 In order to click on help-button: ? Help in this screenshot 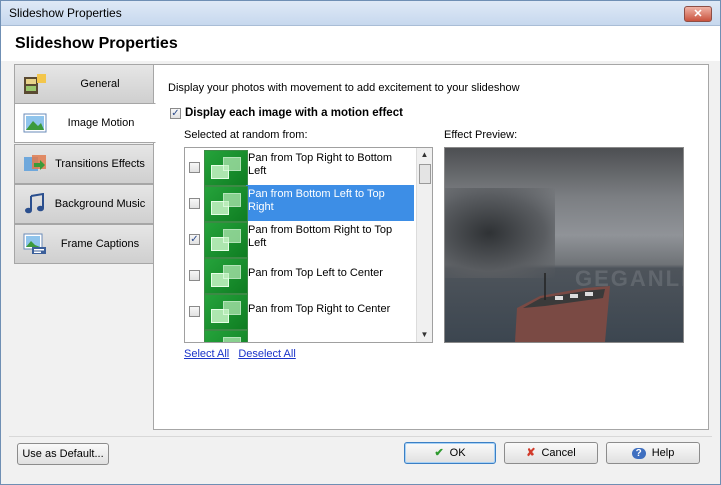, I will do `click(653, 453)`.